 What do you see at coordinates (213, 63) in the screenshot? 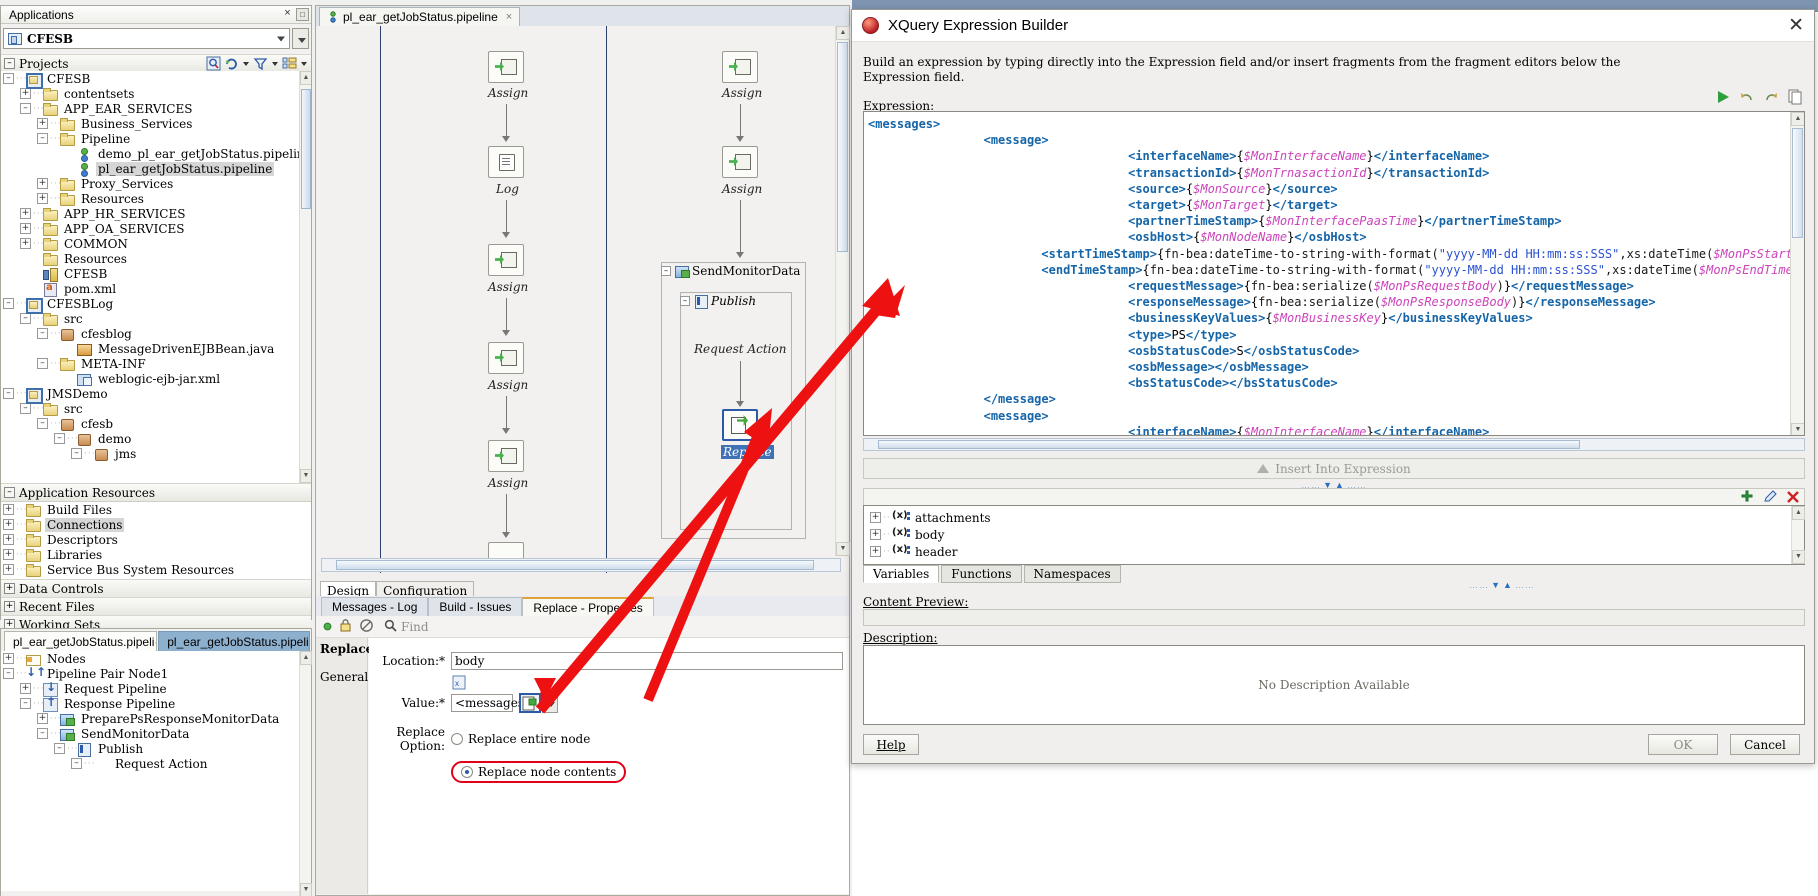
I see `search-icon` at bounding box center [213, 63].